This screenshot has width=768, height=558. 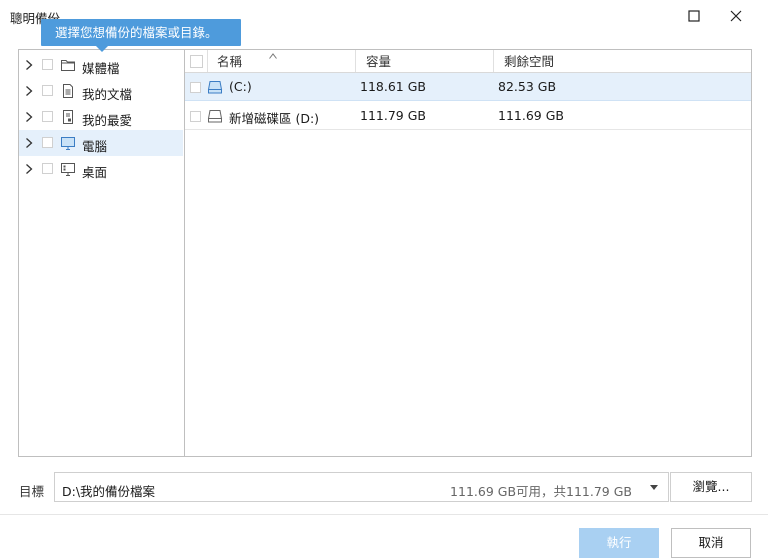 What do you see at coordinates (141, 32) in the screenshot?
I see `hint-tooltip: 選擇您想備份的檔案或目錄。` at bounding box center [141, 32].